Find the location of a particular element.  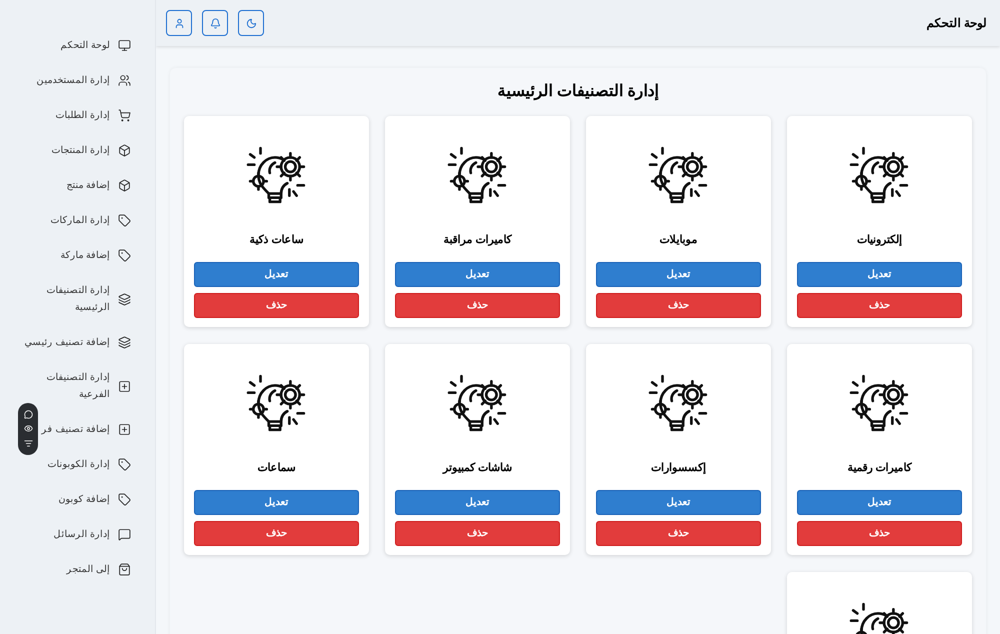

category-name: ساعات ذكية is located at coordinates (276, 240).